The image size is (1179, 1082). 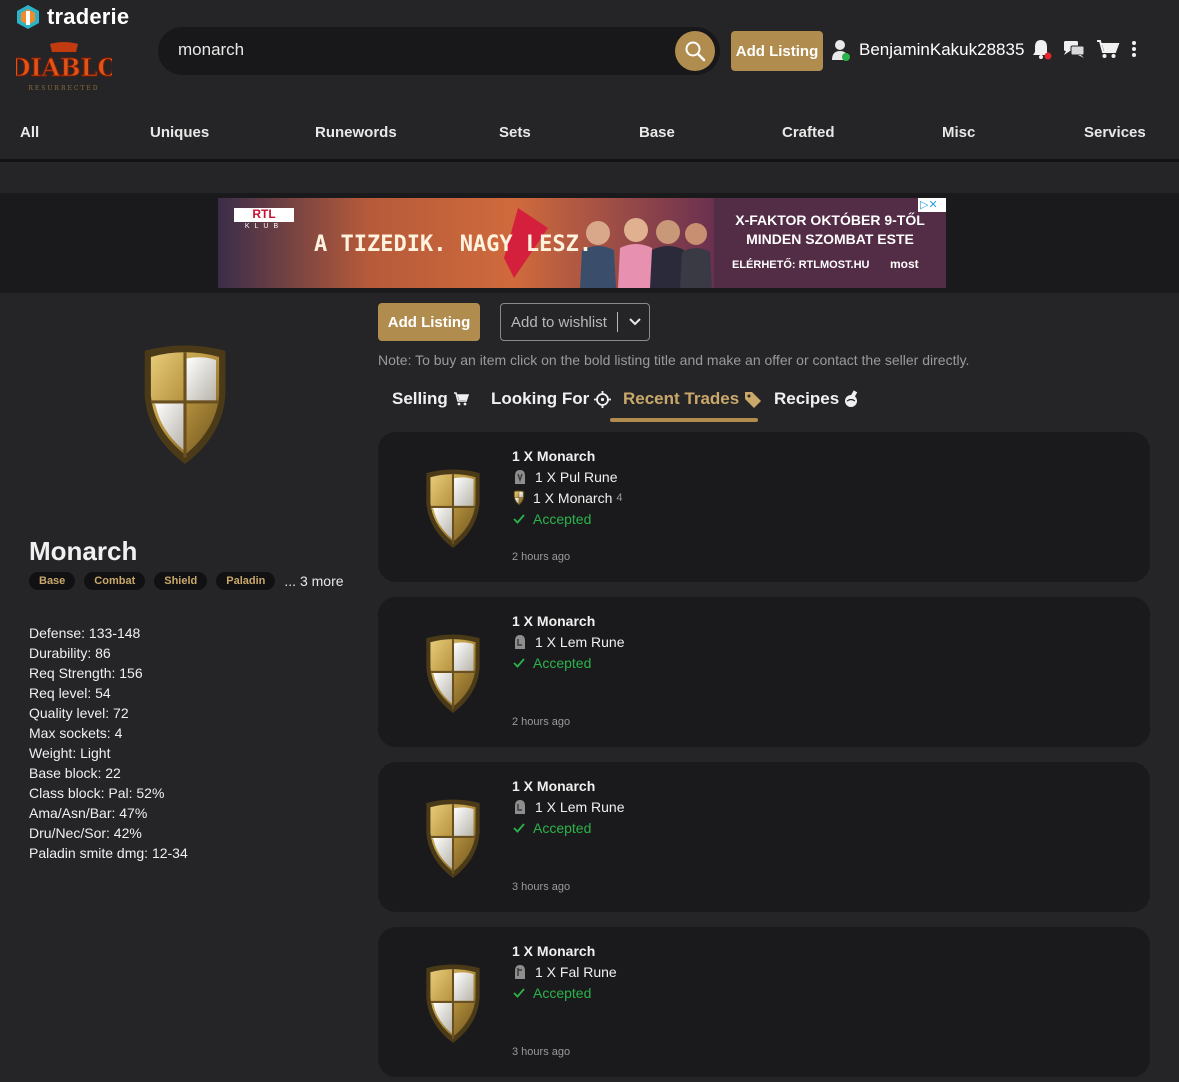 What do you see at coordinates (246, 581) in the screenshot?
I see `tag-paladin: Paladin` at bounding box center [246, 581].